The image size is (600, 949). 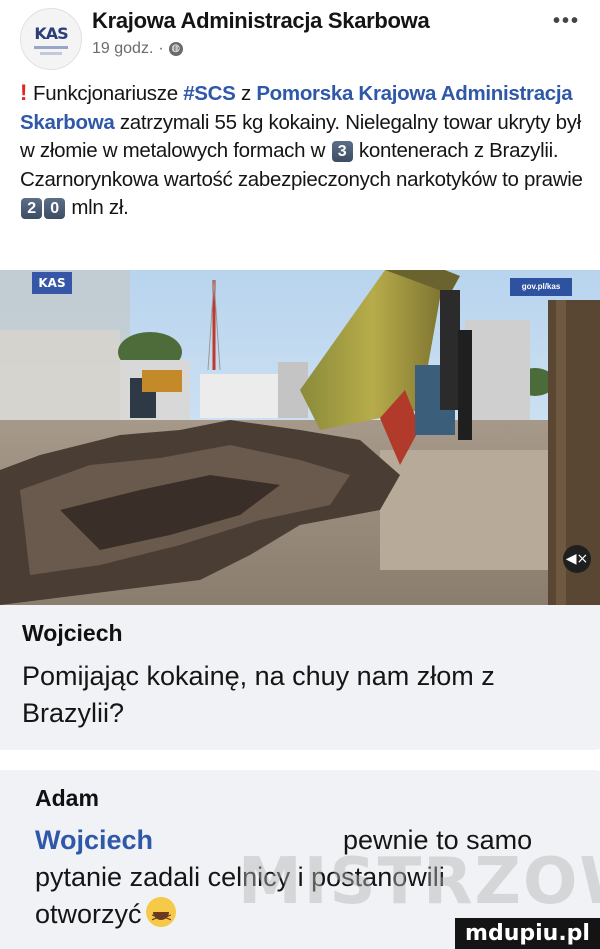 What do you see at coordinates (24, 92) in the screenshot?
I see `exclamation-icon: !` at bounding box center [24, 92].